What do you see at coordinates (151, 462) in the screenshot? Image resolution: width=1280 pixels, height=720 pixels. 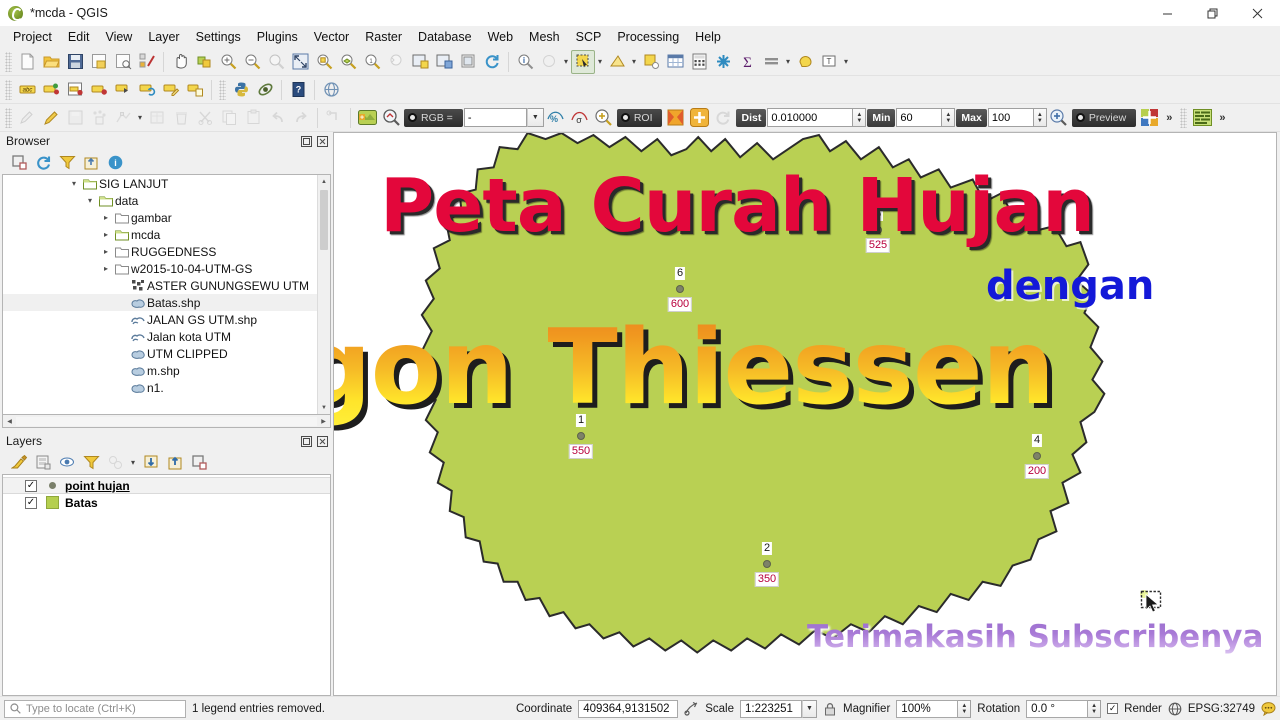 I see `expand-all-icon` at bounding box center [151, 462].